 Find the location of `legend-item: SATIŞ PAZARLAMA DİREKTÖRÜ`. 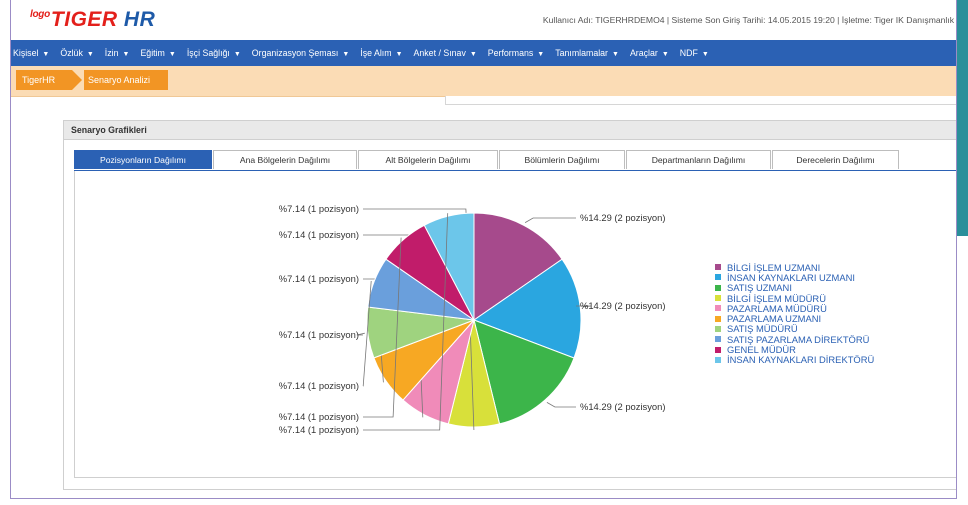

legend-item: SATIŞ PAZARLAMA DİREKTÖRÜ is located at coordinates (794, 339).